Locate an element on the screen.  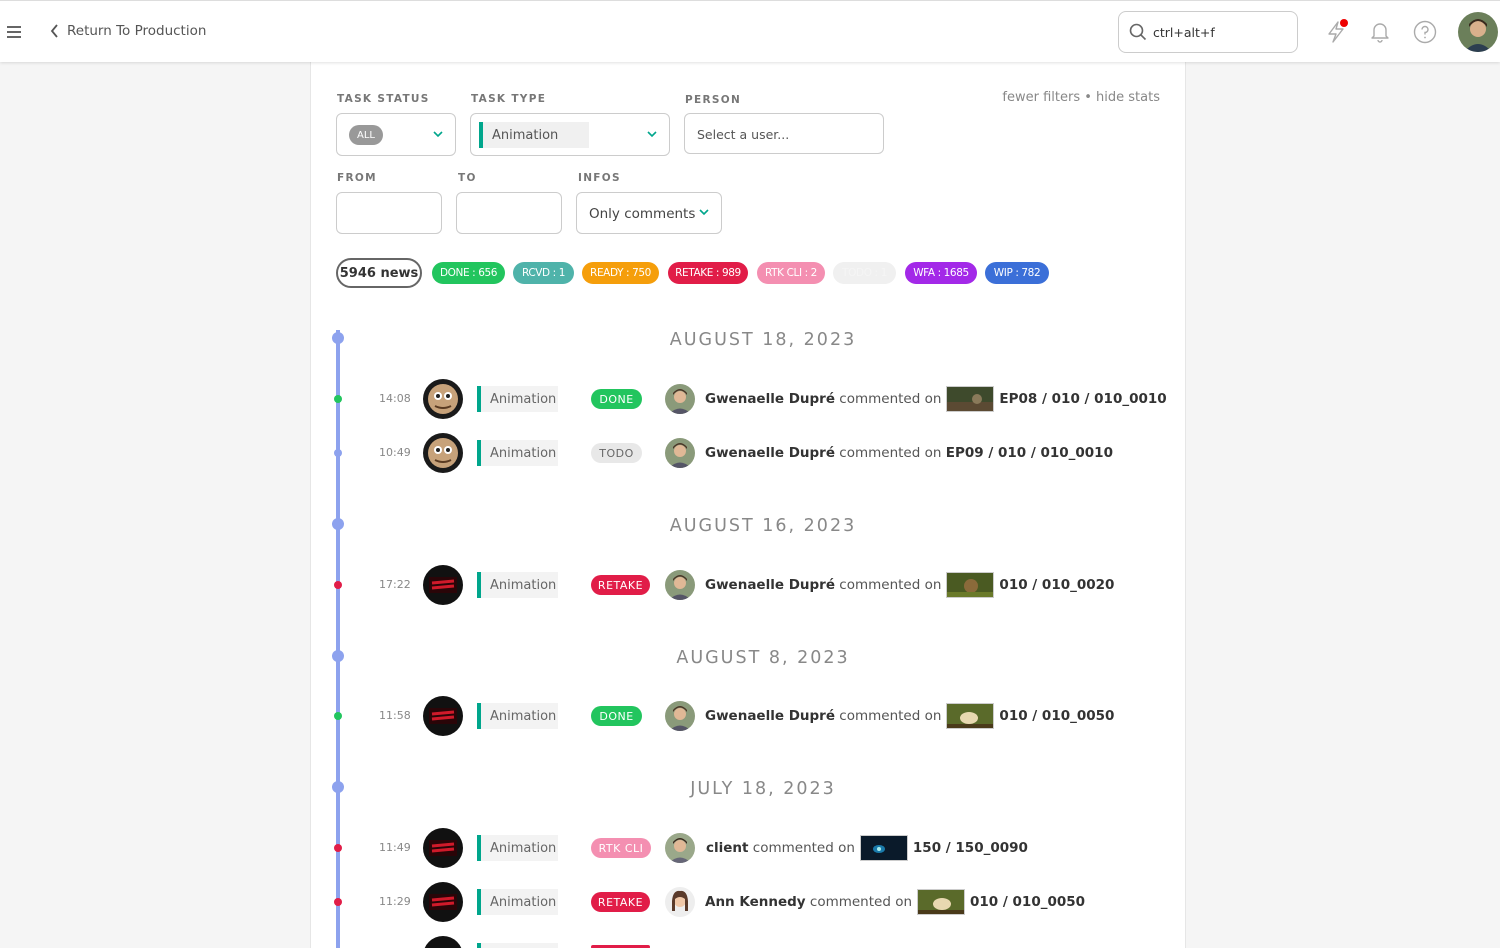
top-bar: Return To Production is located at coordinates (750, 31).